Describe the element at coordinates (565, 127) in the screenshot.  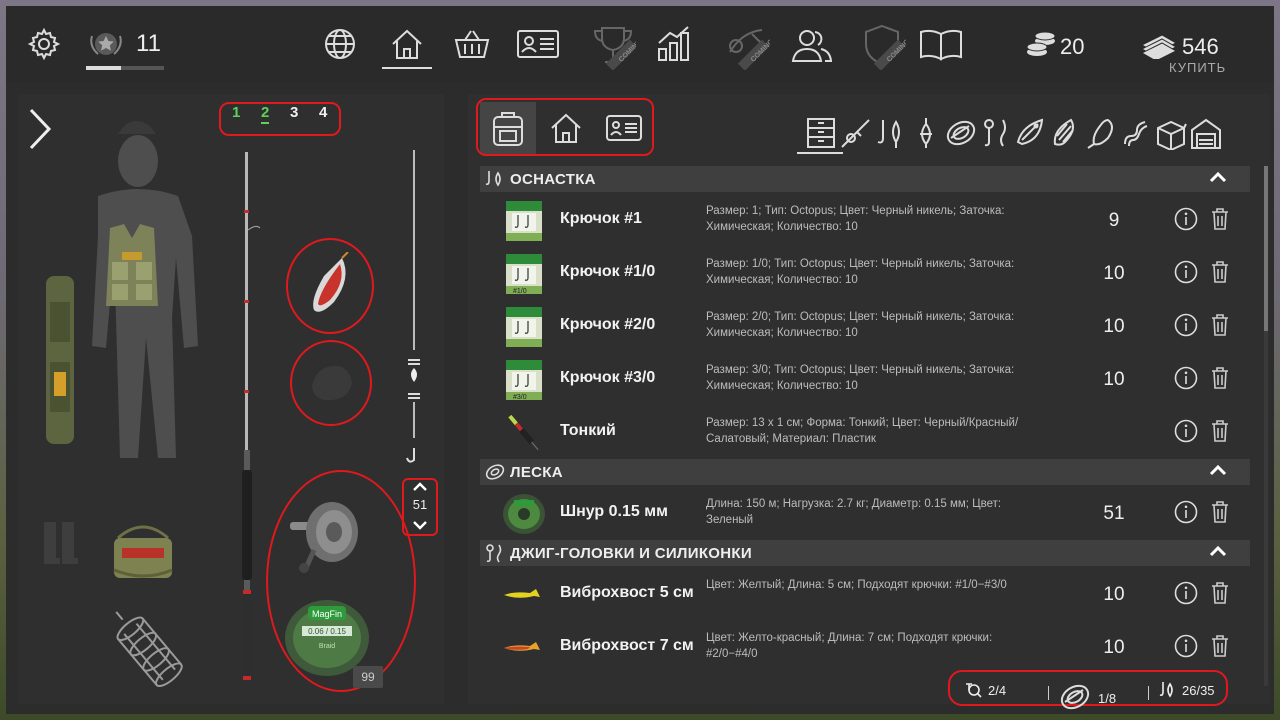
I see `storage-tabs-highlight` at that location.